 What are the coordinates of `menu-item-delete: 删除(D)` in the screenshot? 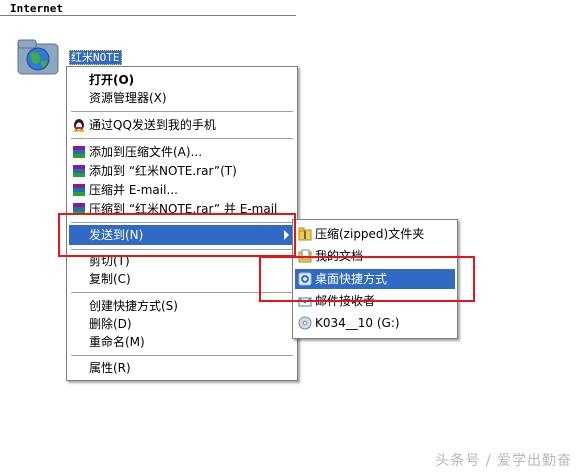 It's located at (182, 324).